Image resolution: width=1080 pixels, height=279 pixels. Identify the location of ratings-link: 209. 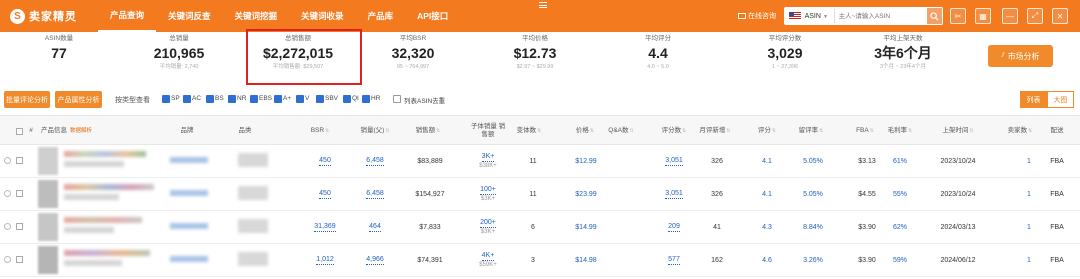
(674, 227).